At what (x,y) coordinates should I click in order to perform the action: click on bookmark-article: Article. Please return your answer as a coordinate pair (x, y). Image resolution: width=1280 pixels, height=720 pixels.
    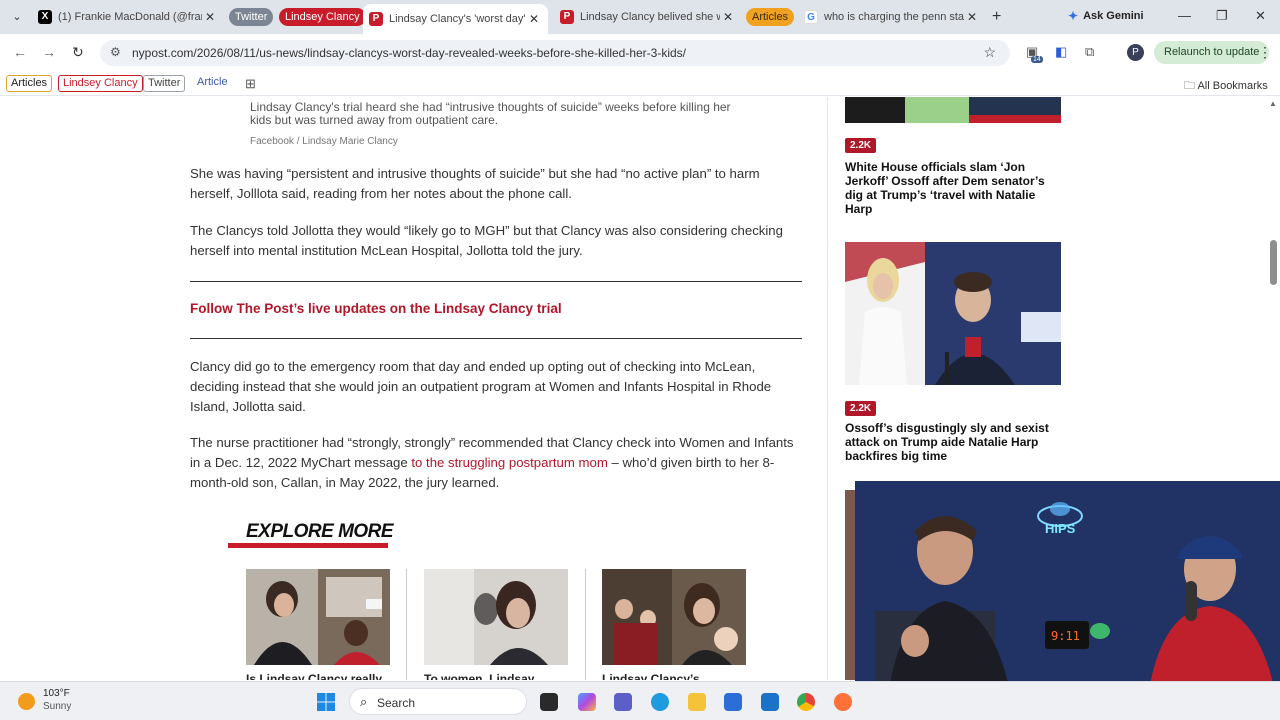
    Looking at the image, I should click on (212, 83).